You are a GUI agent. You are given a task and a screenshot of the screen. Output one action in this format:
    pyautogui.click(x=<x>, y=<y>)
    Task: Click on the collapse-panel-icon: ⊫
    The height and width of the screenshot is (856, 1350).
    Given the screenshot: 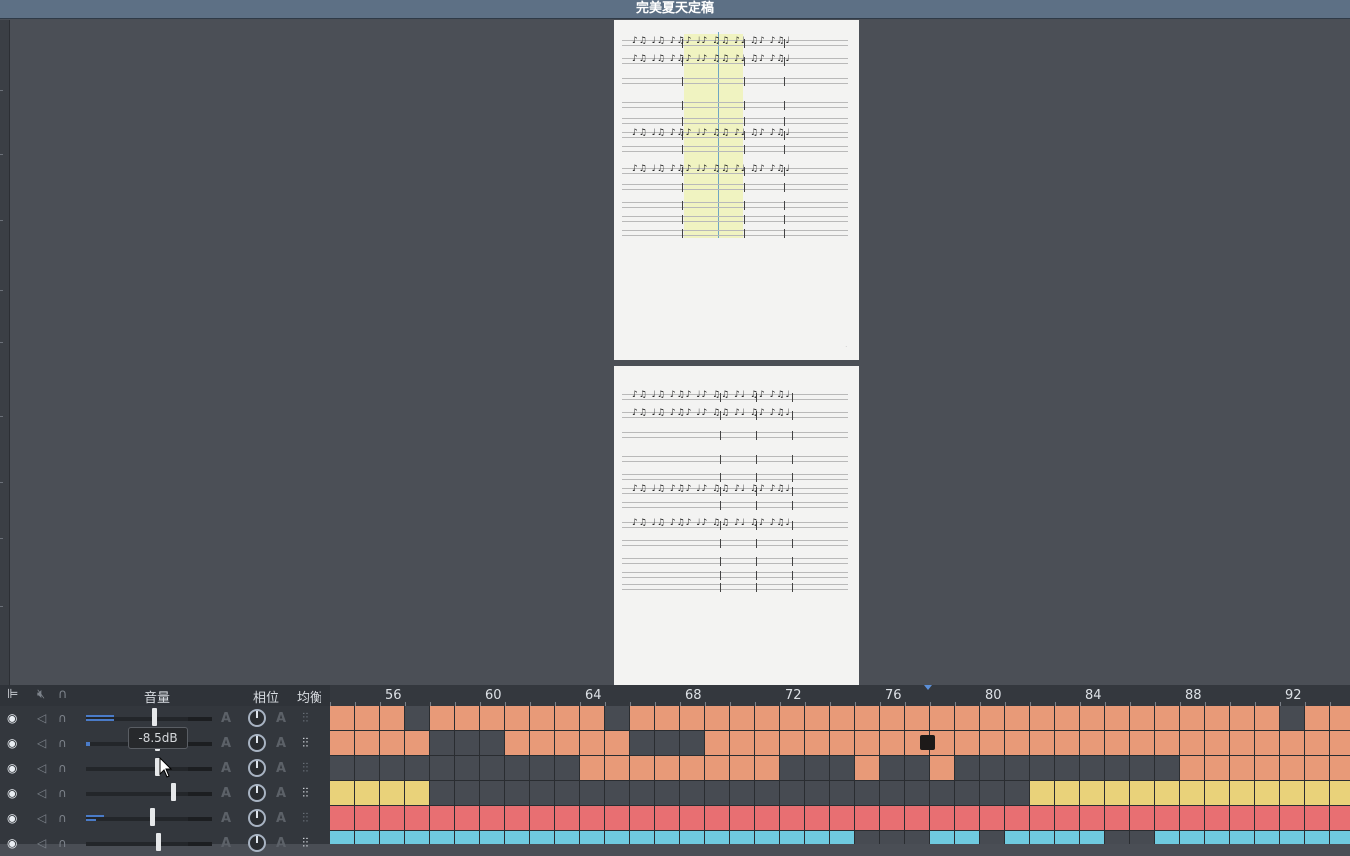 What is the action you would take?
    pyautogui.click(x=12, y=694)
    